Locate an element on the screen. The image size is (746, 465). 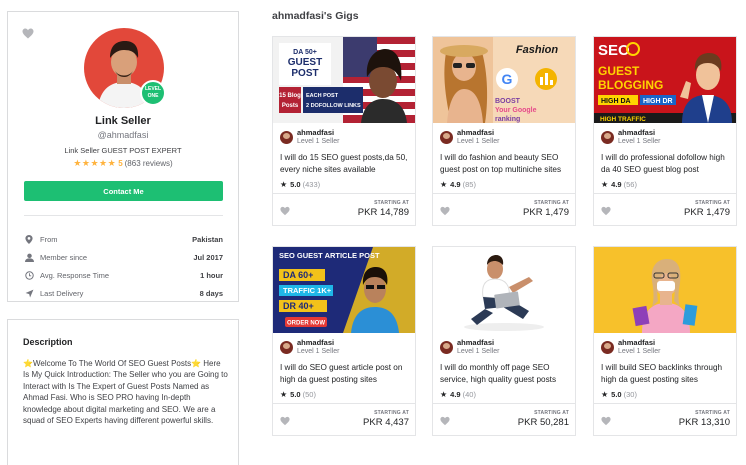
gig-rating-count: (85) is located at coordinates (469, 184).